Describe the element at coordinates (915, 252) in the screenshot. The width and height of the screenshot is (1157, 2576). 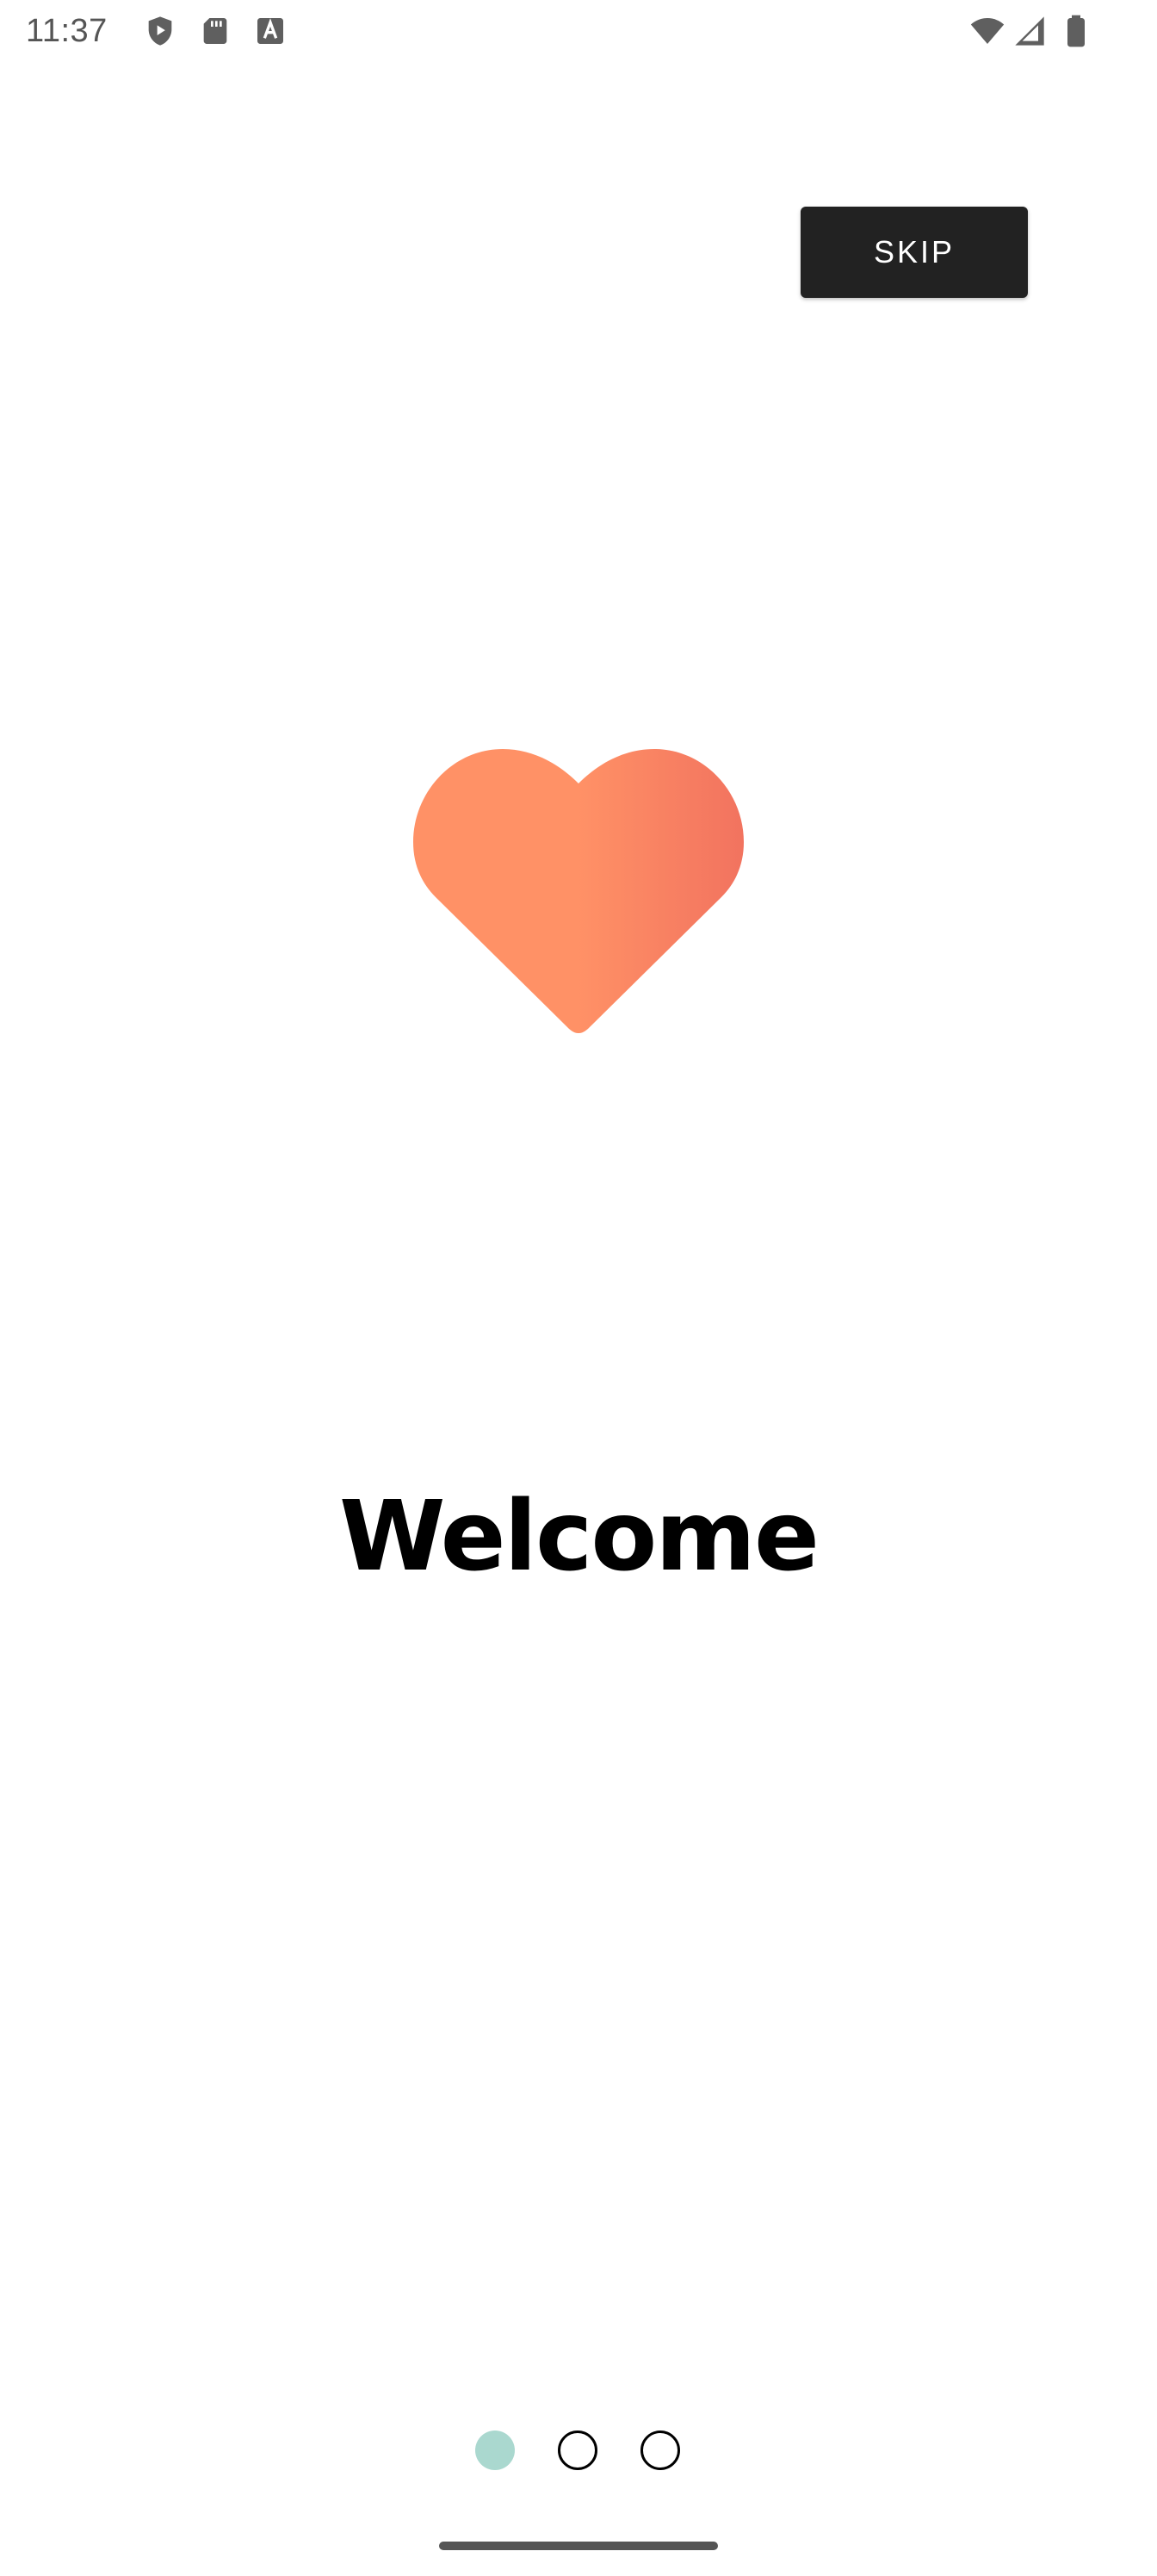
I see `skip-button: SKIP` at that location.